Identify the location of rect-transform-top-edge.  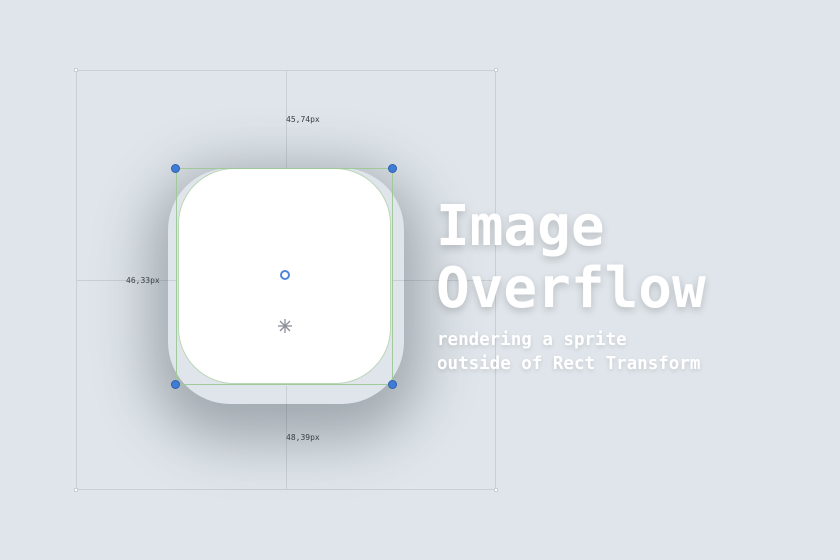
(284, 168).